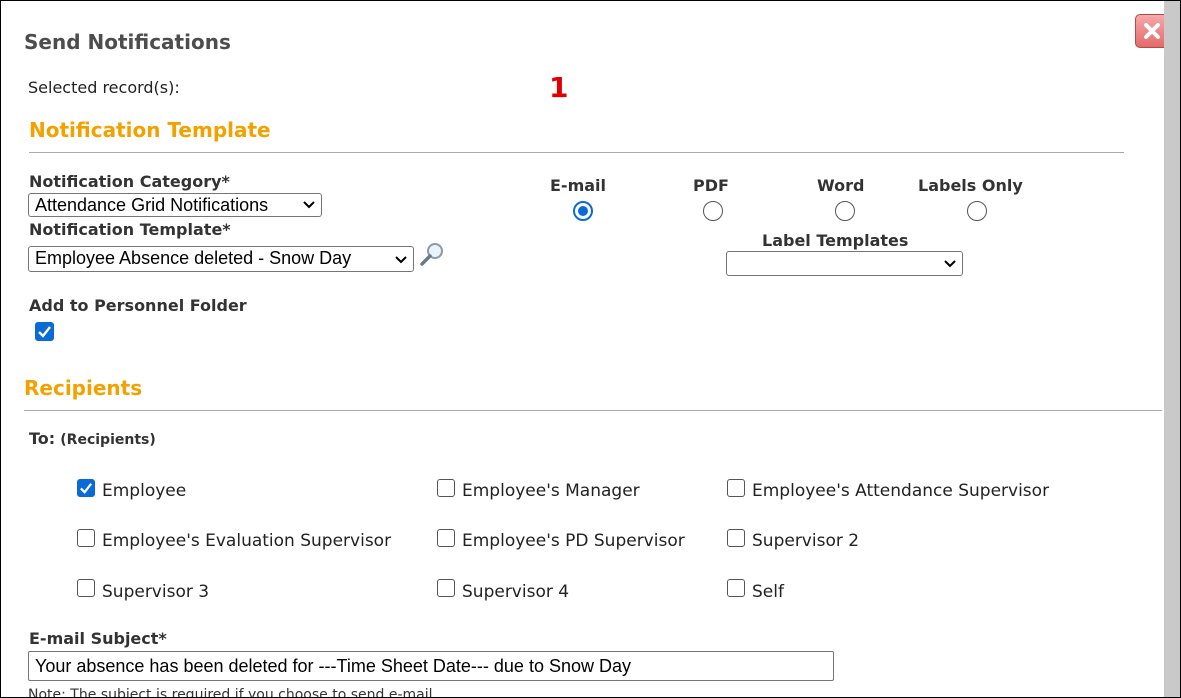 The width and height of the screenshot is (1181, 698). I want to click on close-icon, so click(1152, 31).